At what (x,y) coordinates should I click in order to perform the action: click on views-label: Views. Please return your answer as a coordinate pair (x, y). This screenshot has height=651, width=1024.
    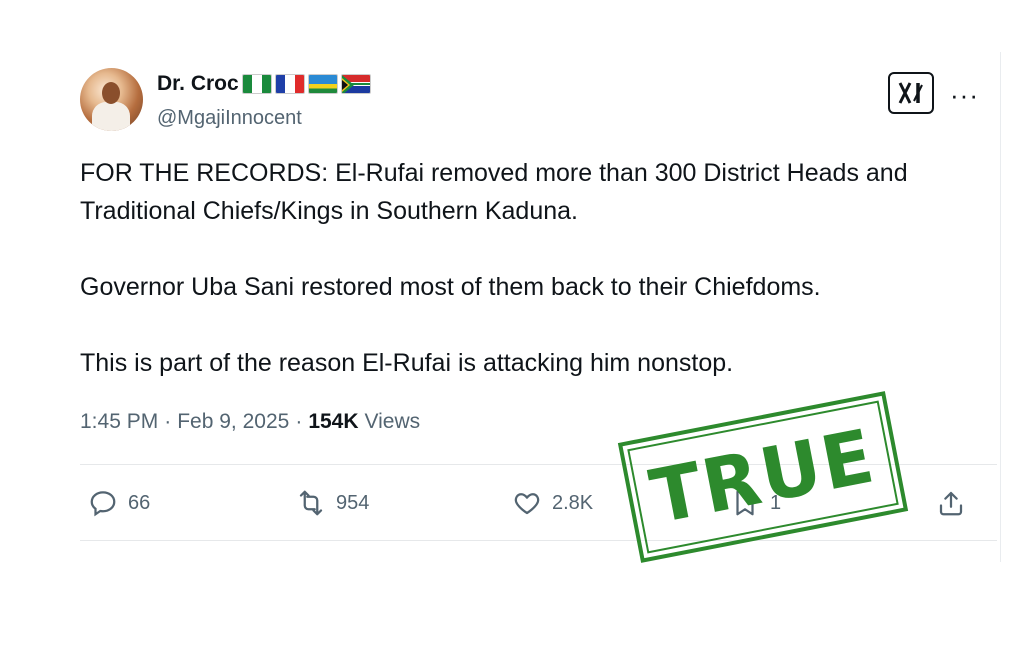
    Looking at the image, I should click on (392, 421).